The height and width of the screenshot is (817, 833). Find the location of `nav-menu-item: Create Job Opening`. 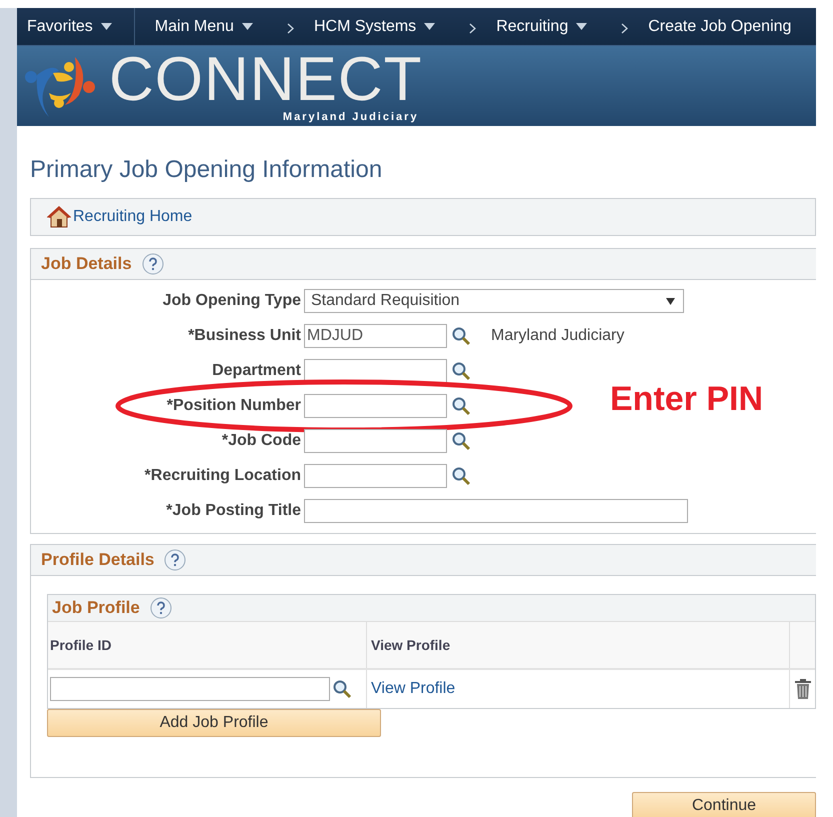

nav-menu-item: Create Job Opening is located at coordinates (720, 26).